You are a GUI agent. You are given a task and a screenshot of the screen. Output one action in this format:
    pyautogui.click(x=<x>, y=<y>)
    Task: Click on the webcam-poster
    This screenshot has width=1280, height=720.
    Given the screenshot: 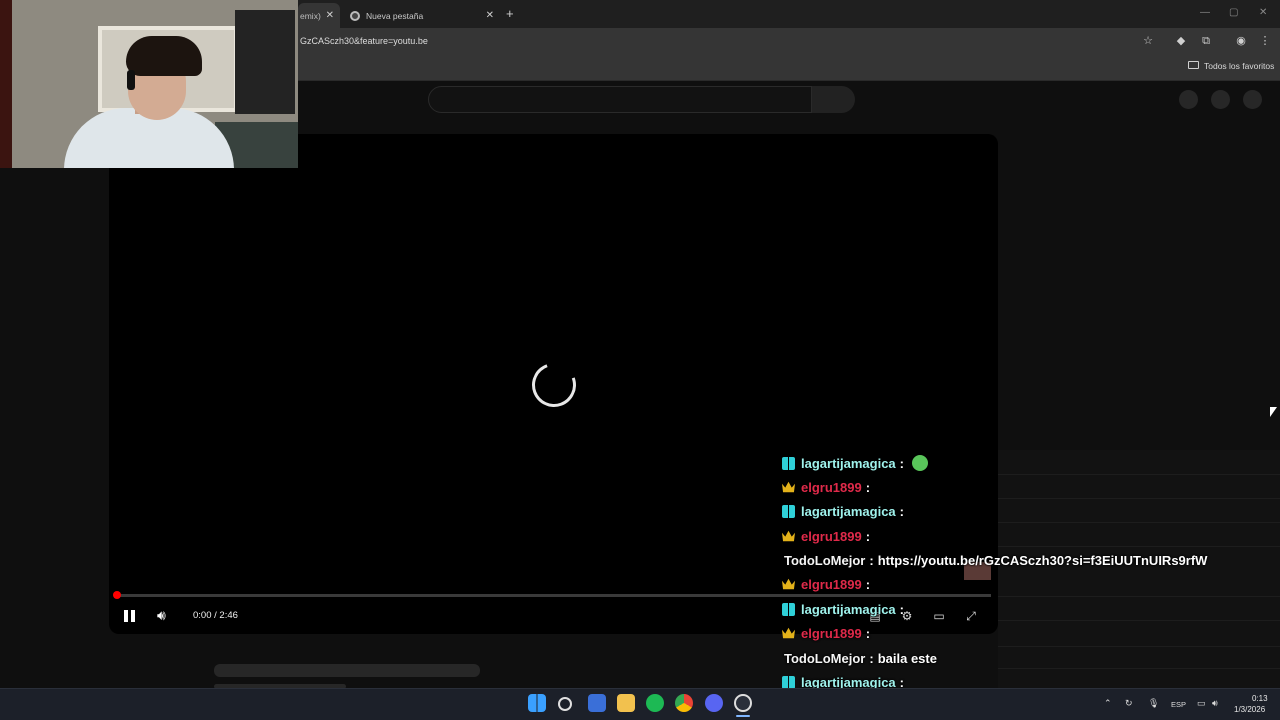 What is the action you would take?
    pyautogui.click(x=265, y=62)
    